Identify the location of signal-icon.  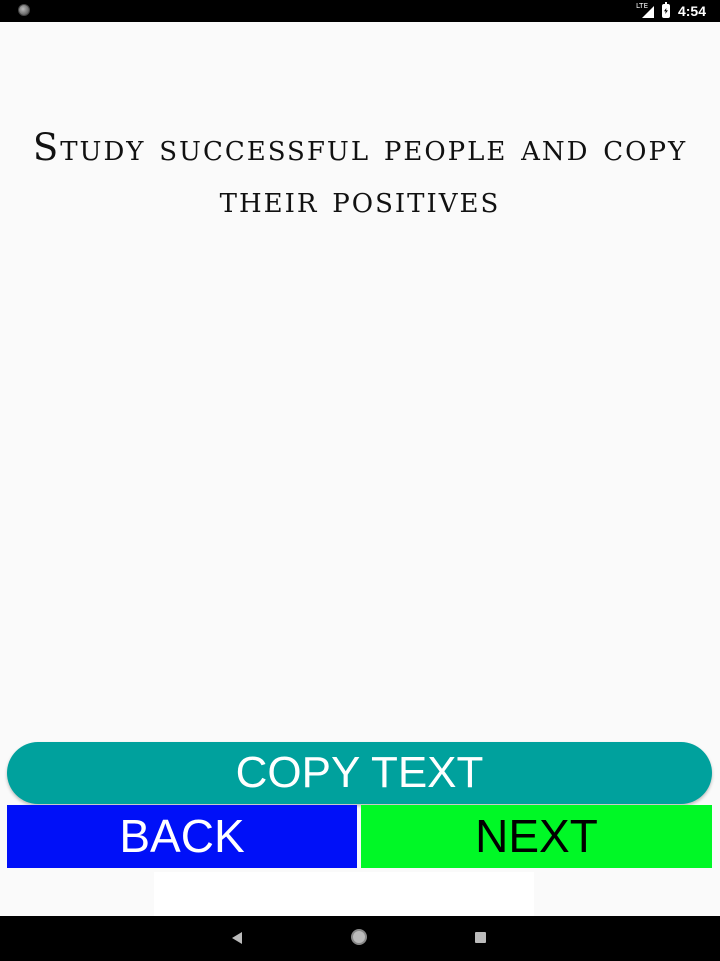
(647, 12).